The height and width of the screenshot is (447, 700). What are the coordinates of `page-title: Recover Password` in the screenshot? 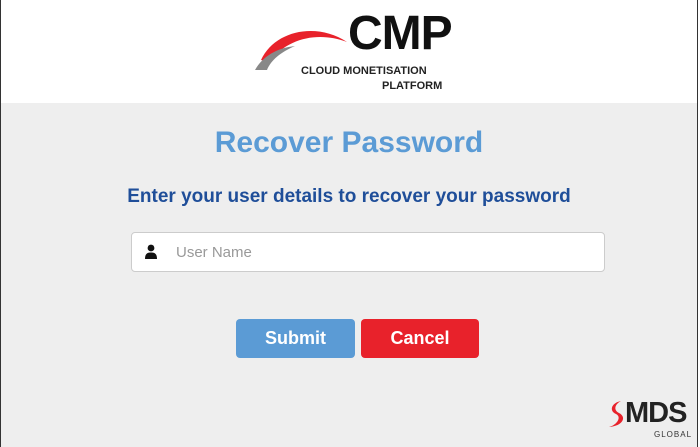 It's located at (349, 142).